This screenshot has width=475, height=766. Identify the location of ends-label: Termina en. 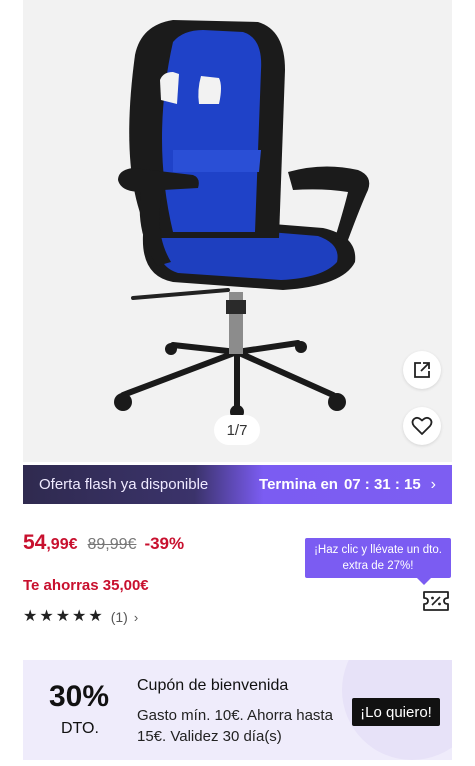
(298, 484).